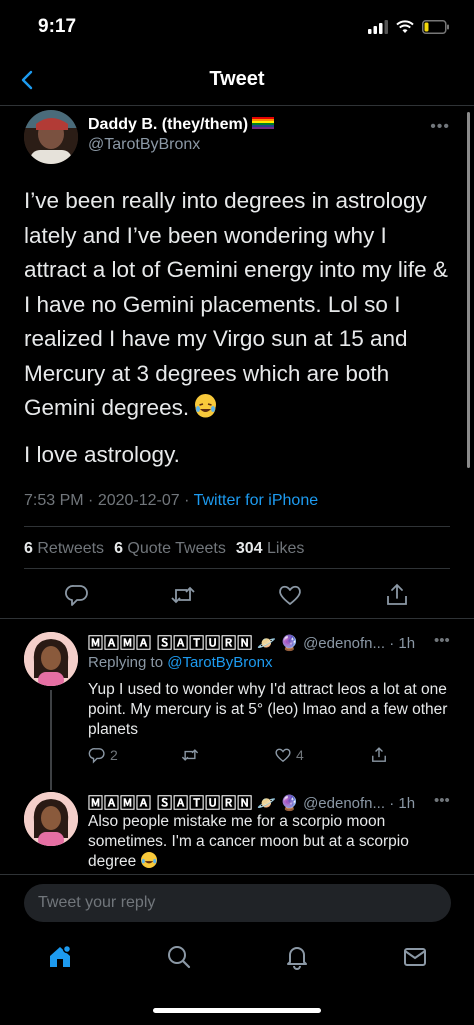 This screenshot has width=474, height=1025. Describe the element at coordinates (102, 454) in the screenshot. I see `tweet-paragraph-2: I love astrology.` at that location.